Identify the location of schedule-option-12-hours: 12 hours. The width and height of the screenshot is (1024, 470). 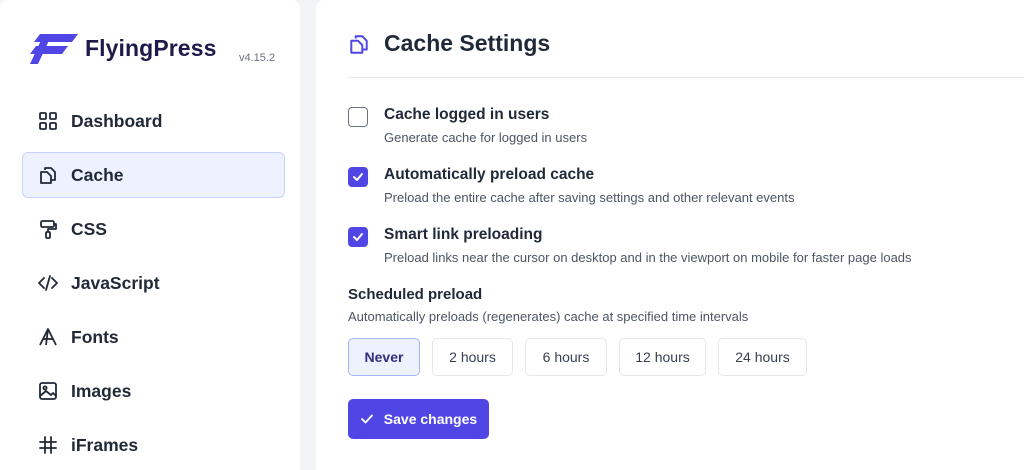
(662, 357).